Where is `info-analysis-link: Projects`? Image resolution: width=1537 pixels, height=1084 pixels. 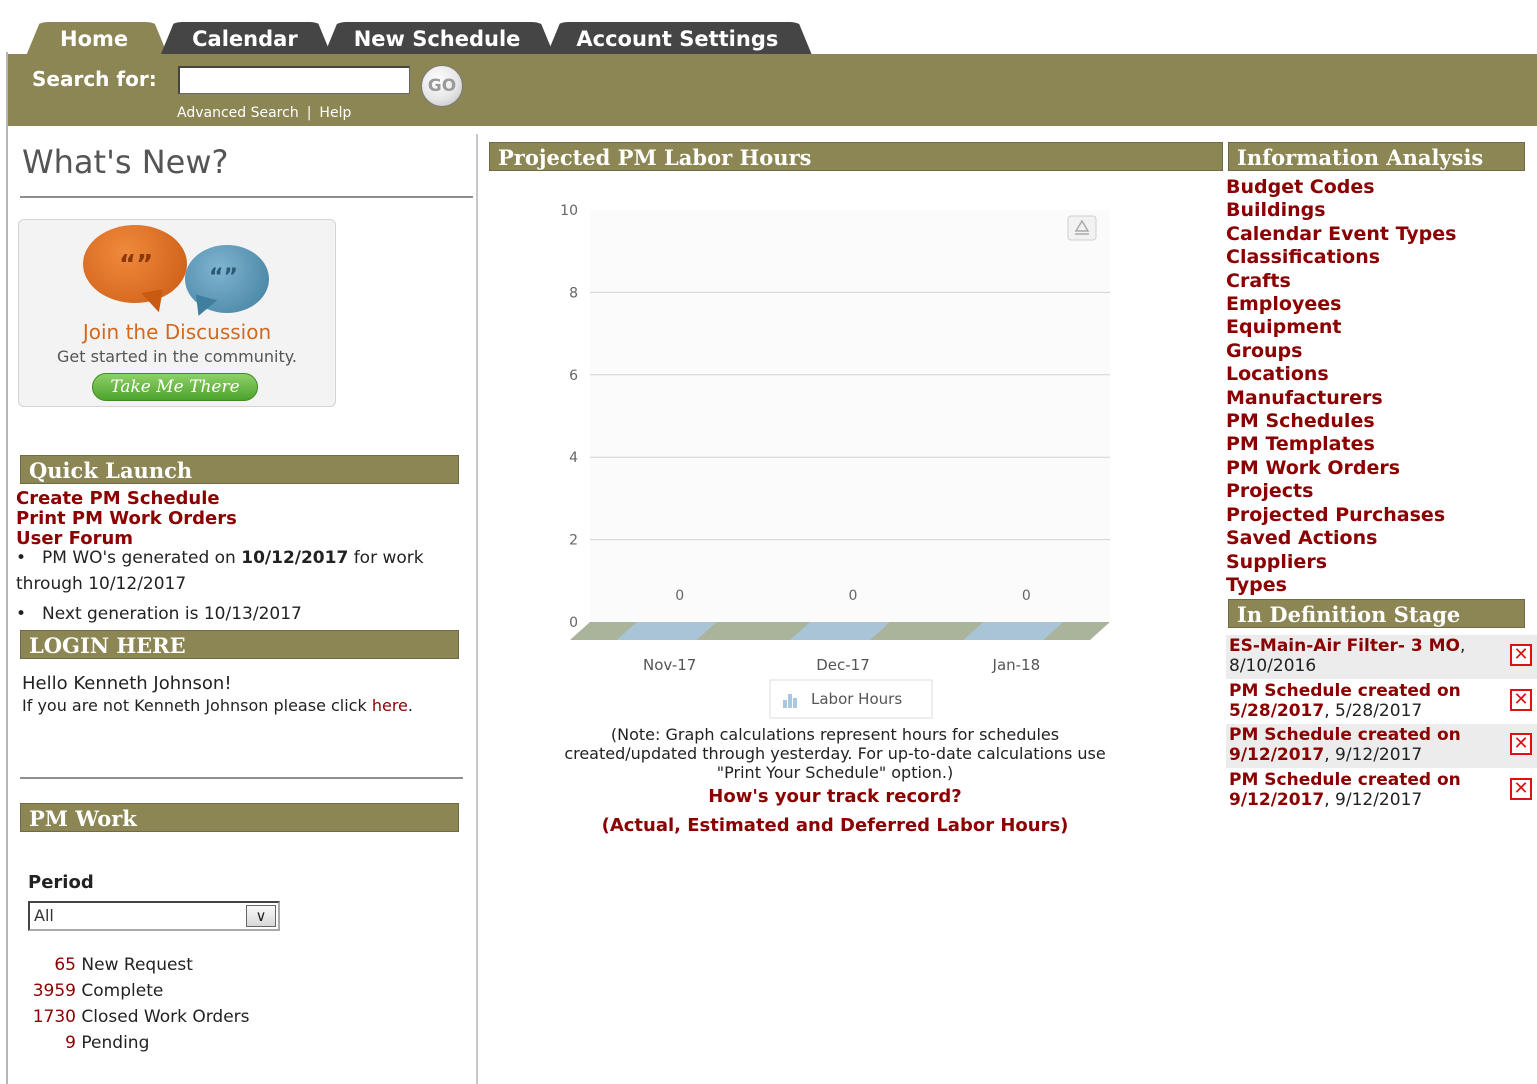 info-analysis-link: Projects is located at coordinates (1341, 491).